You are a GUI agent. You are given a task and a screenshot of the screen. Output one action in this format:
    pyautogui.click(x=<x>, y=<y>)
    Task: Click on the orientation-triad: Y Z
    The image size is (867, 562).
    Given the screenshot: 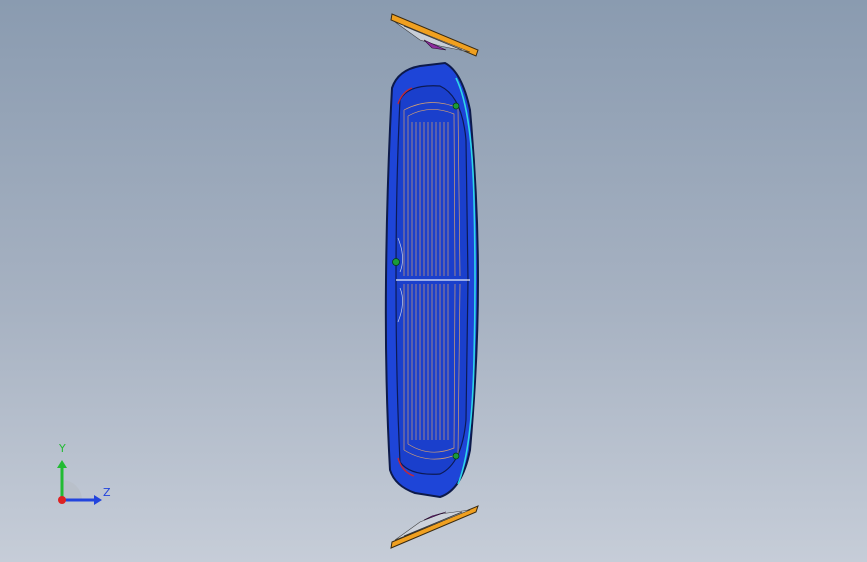 What is the action you would take?
    pyautogui.click(x=88, y=480)
    